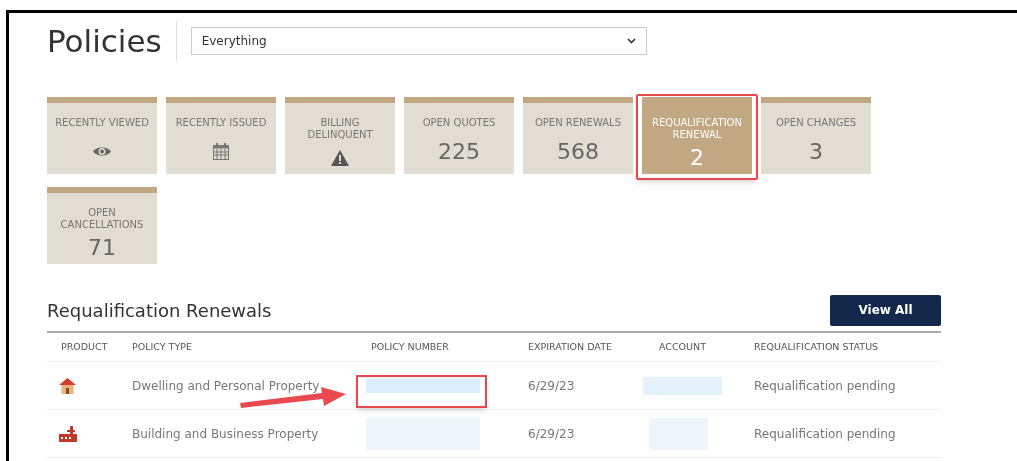 The width and height of the screenshot is (1017, 461). Describe the element at coordinates (816, 346) in the screenshot. I see `column-header: REQUALIFICATION STATUS` at that location.